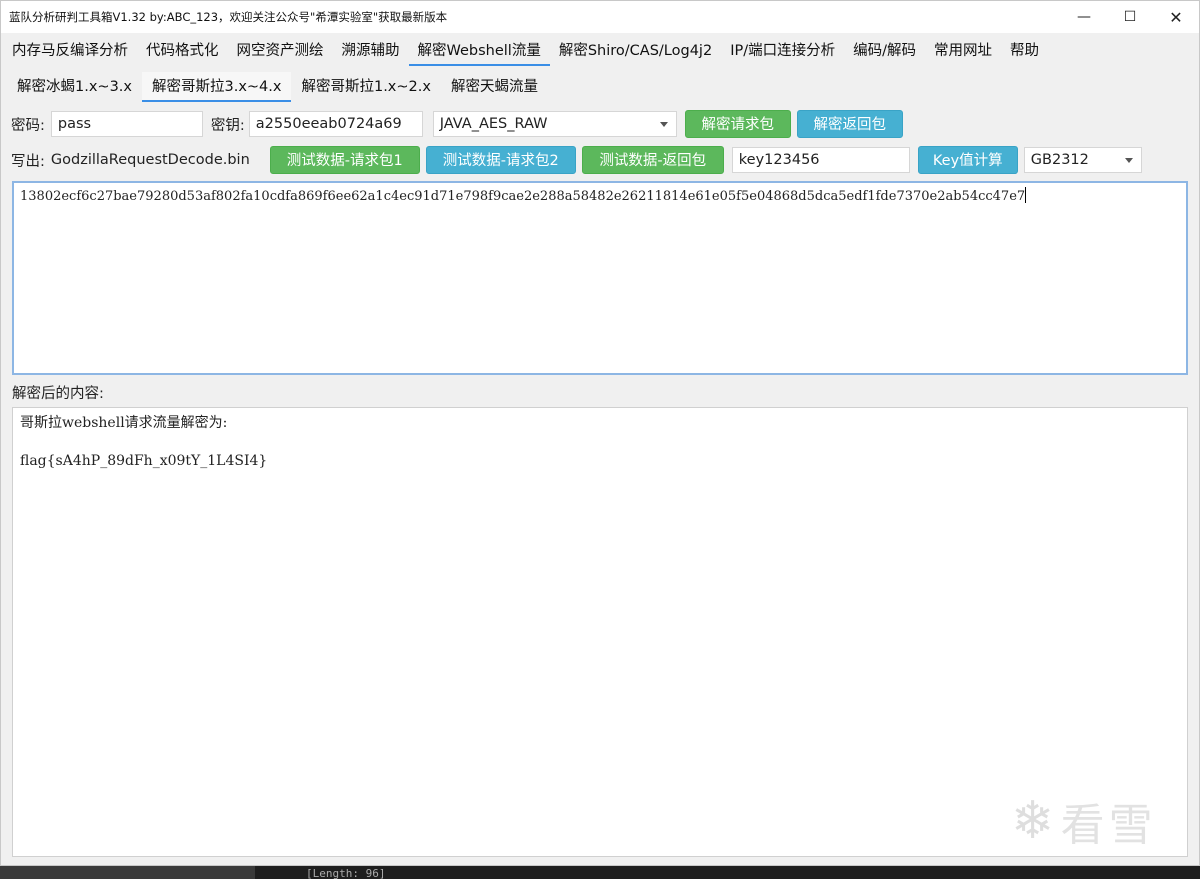 The image size is (1200, 879). Describe the element at coordinates (1059, 160) in the screenshot. I see `charset-select-value: GB2312` at that location.